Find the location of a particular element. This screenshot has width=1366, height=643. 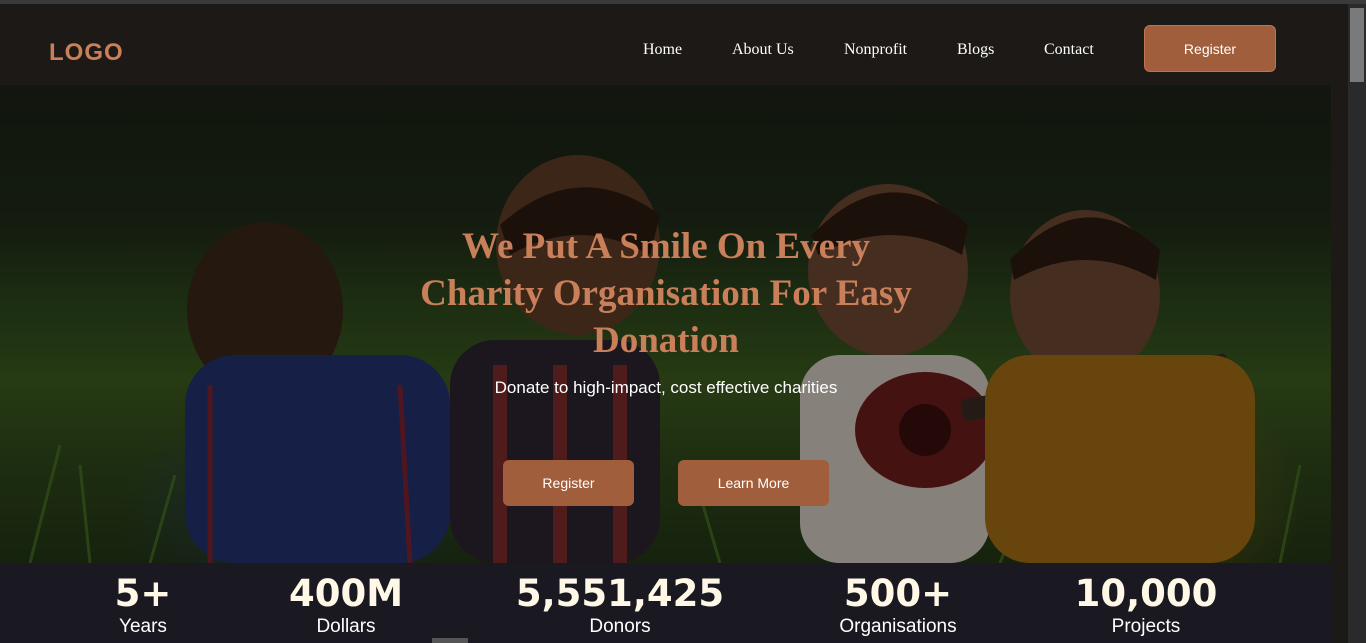

stat-label: Dollars is located at coordinates (346, 626).